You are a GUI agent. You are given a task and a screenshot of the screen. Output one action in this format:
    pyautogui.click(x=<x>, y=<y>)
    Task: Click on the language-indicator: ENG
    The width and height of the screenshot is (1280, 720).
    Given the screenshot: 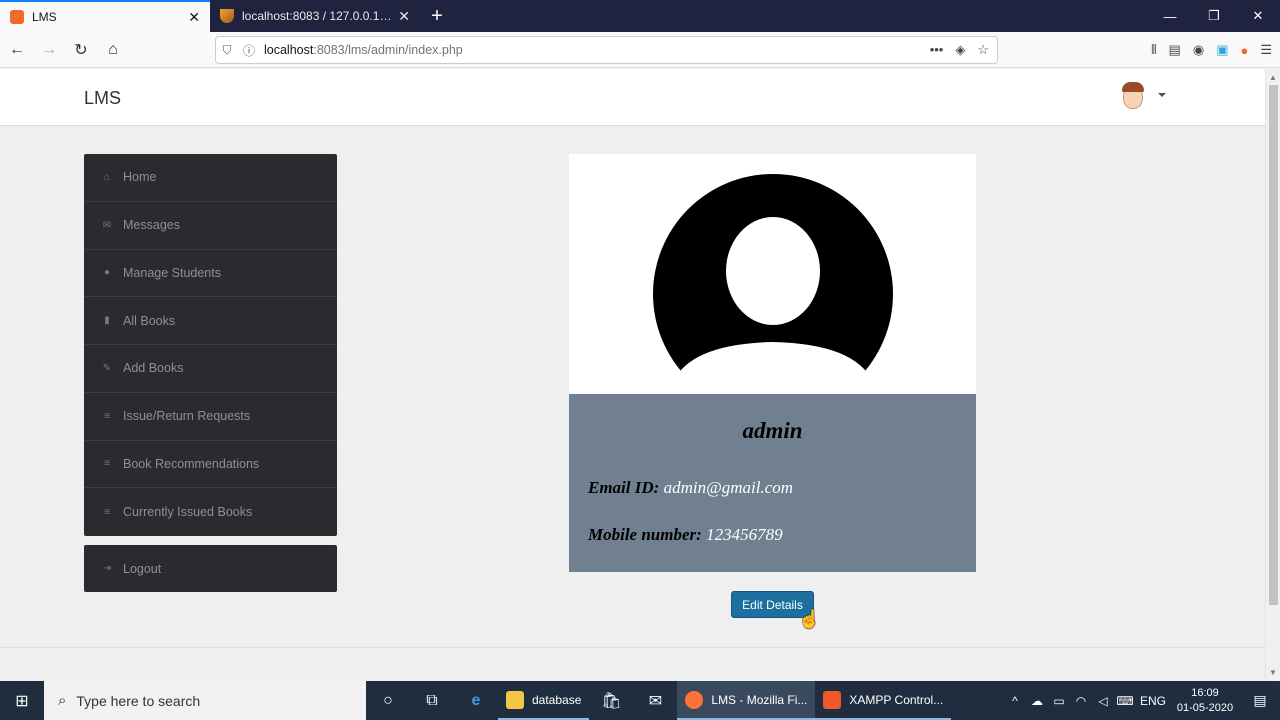 What is the action you would take?
    pyautogui.click(x=1153, y=701)
    